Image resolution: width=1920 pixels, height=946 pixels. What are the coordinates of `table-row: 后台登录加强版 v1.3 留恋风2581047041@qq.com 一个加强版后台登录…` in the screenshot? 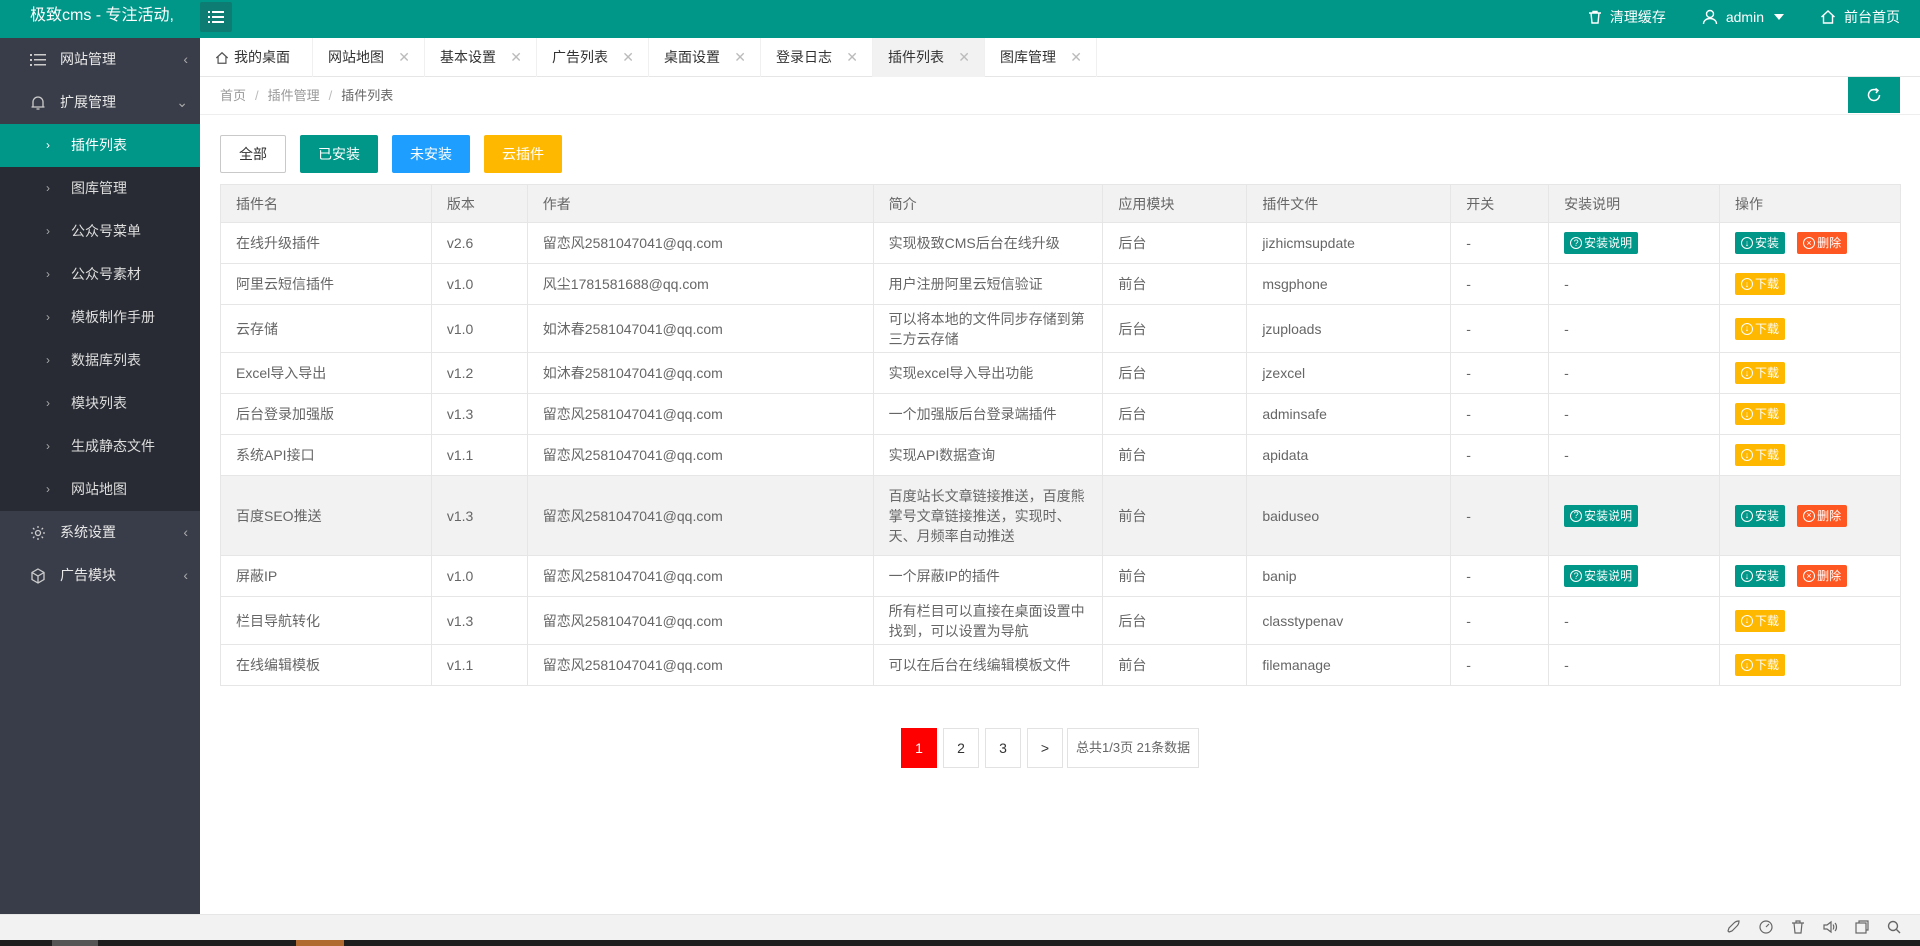 It's located at (1060, 414).